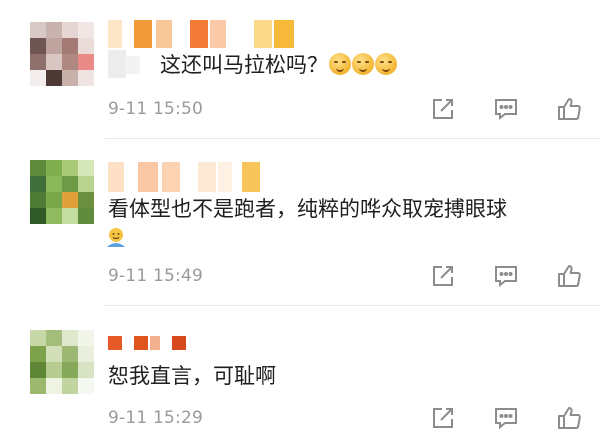  What do you see at coordinates (192, 376) in the screenshot?
I see `comment-text: 恕我直言，可耻啊` at bounding box center [192, 376].